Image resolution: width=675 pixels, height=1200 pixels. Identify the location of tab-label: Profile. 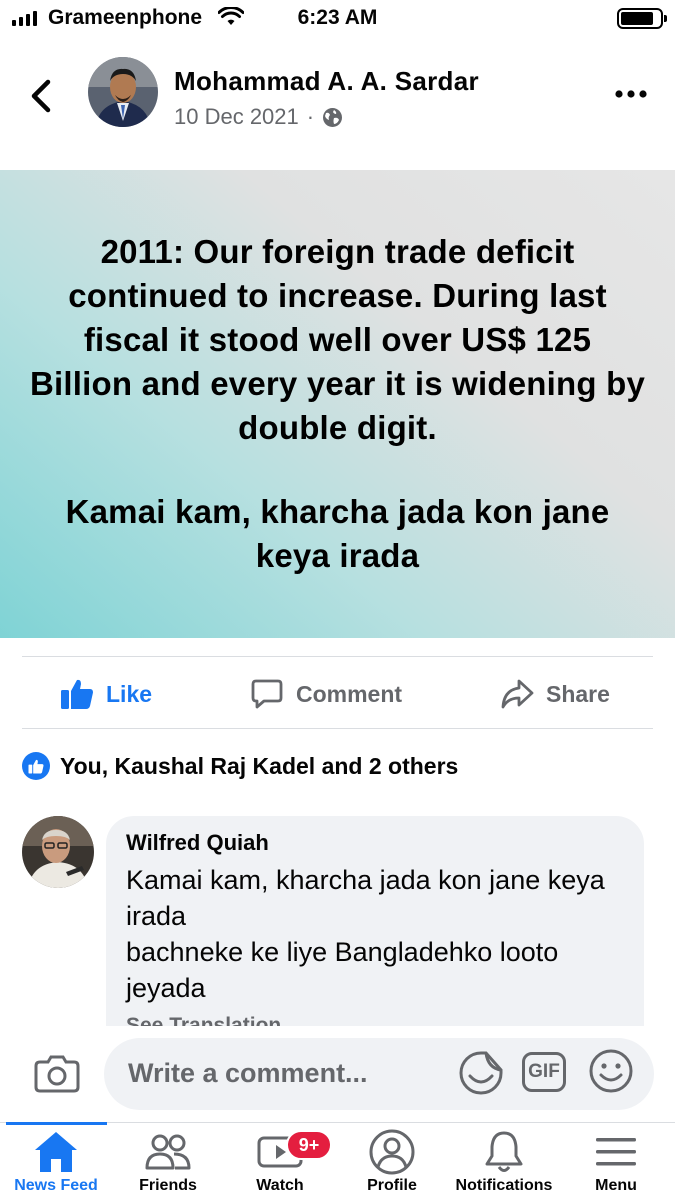
(392, 1185).